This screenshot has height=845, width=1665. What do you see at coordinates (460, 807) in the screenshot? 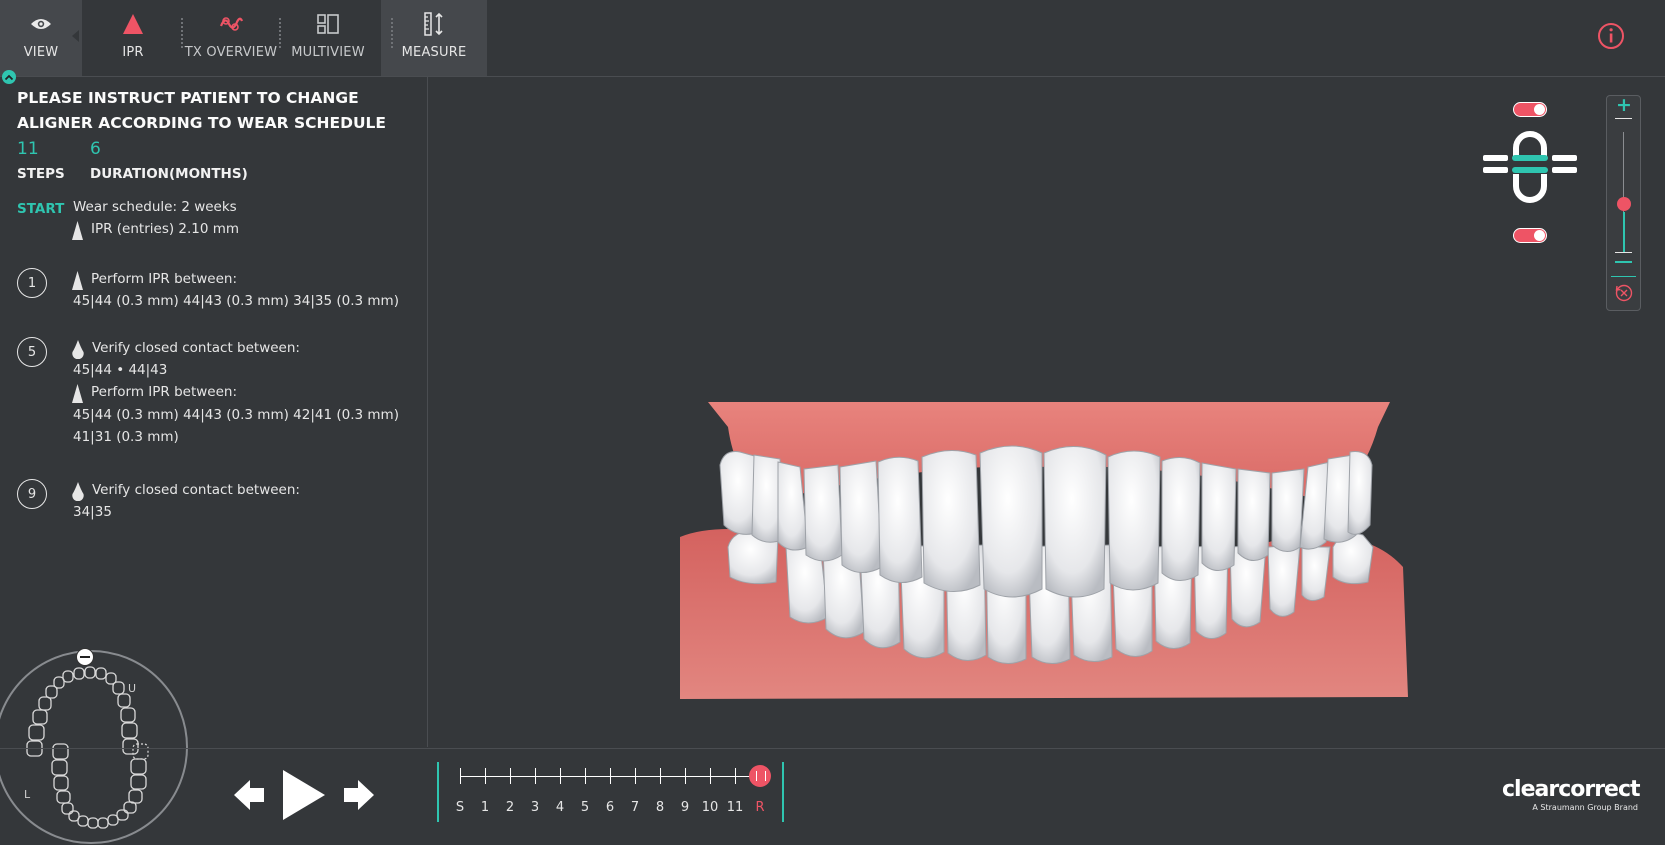
I see `timeline-step-label: S` at bounding box center [460, 807].